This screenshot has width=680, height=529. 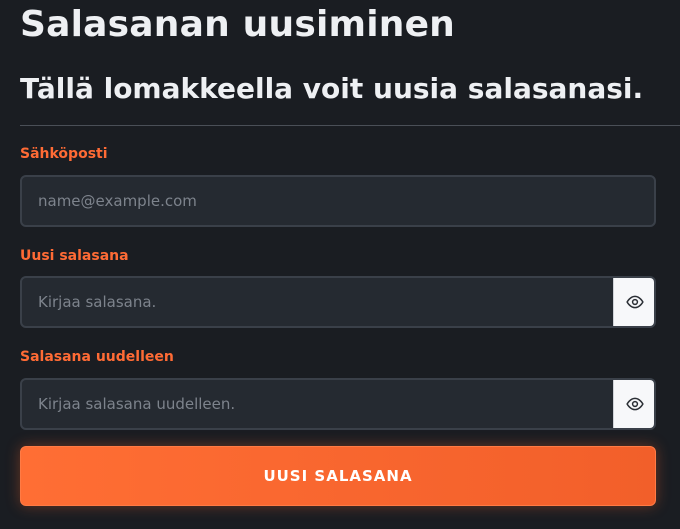 I want to click on email-field-wrapper, so click(x=338, y=201).